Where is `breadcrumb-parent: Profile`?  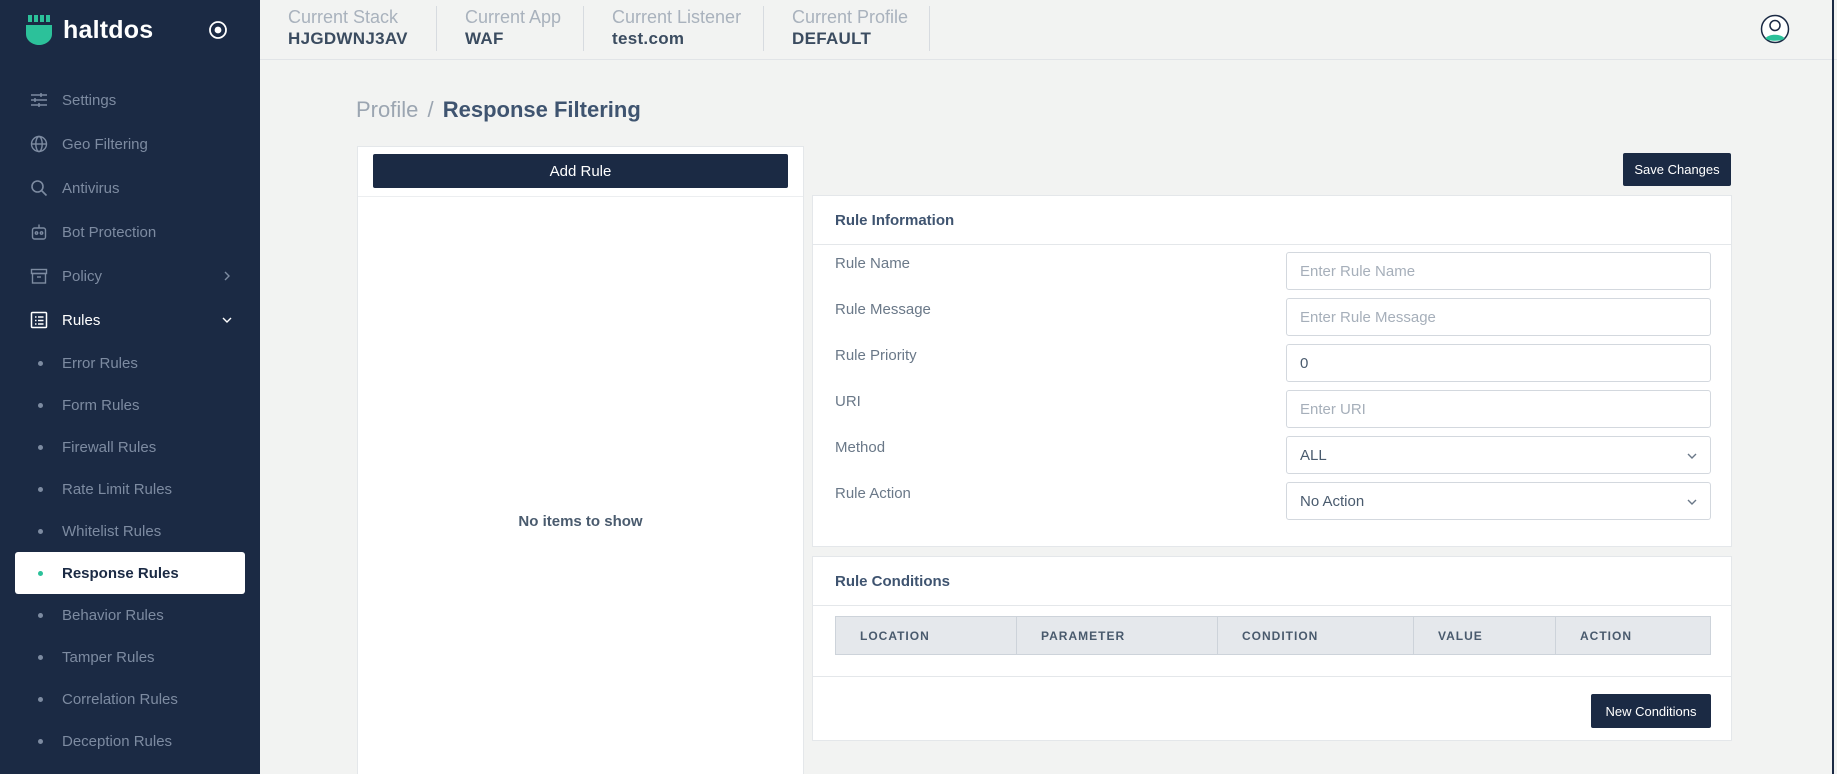 breadcrumb-parent: Profile is located at coordinates (387, 109).